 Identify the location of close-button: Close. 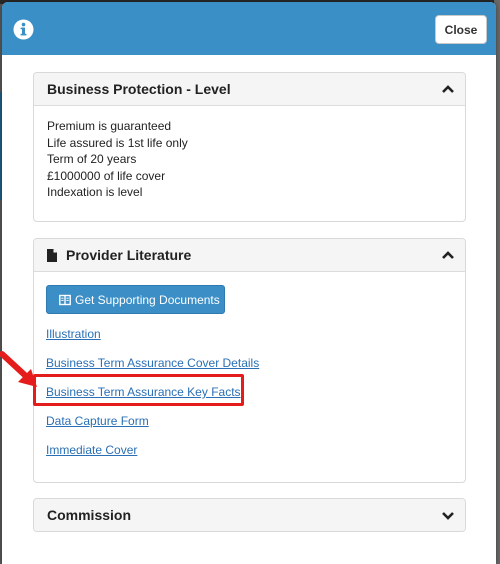
(461, 29).